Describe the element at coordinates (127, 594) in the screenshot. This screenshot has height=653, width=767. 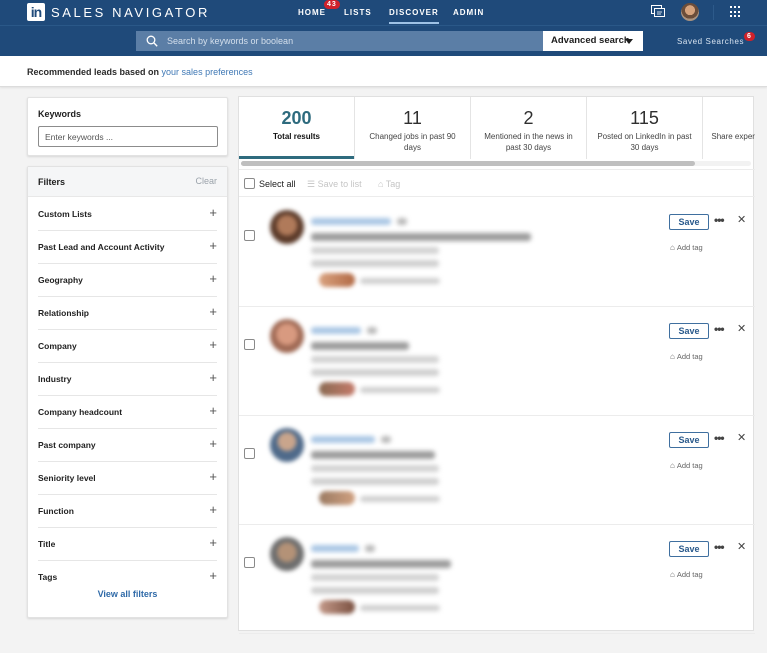
I see `view-all-filters-link: View all filters` at that location.